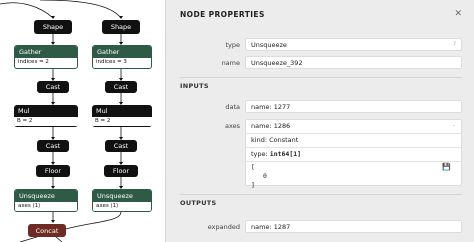 Image resolution: width=474 pixels, height=242 pixels. I want to click on collapse-toggle: -, so click(454, 125).